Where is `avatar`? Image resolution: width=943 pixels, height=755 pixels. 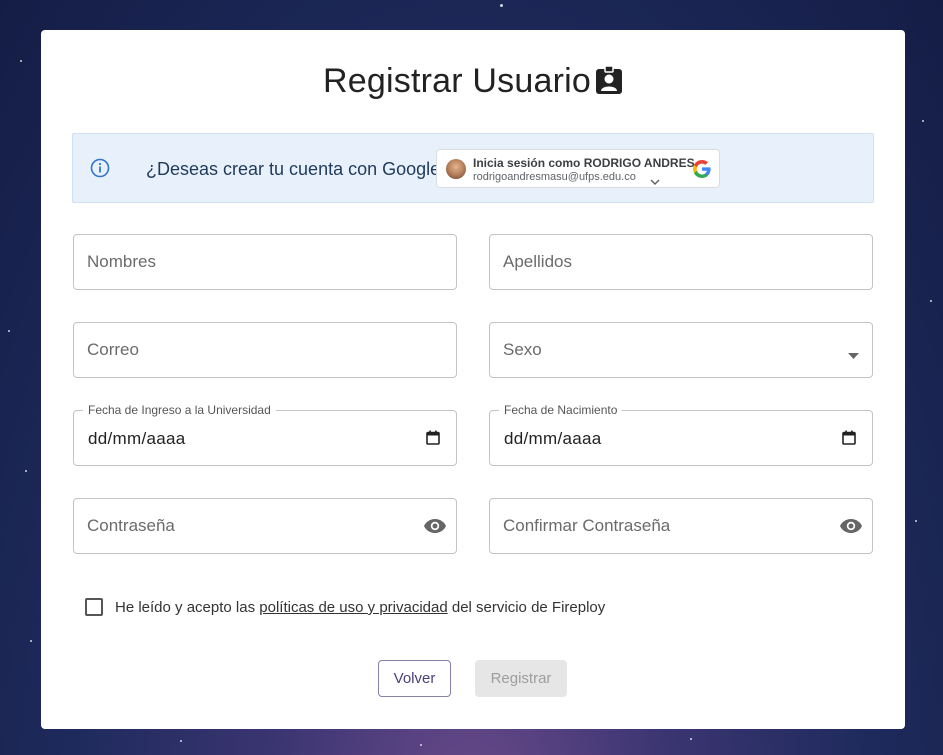
avatar is located at coordinates (456, 169).